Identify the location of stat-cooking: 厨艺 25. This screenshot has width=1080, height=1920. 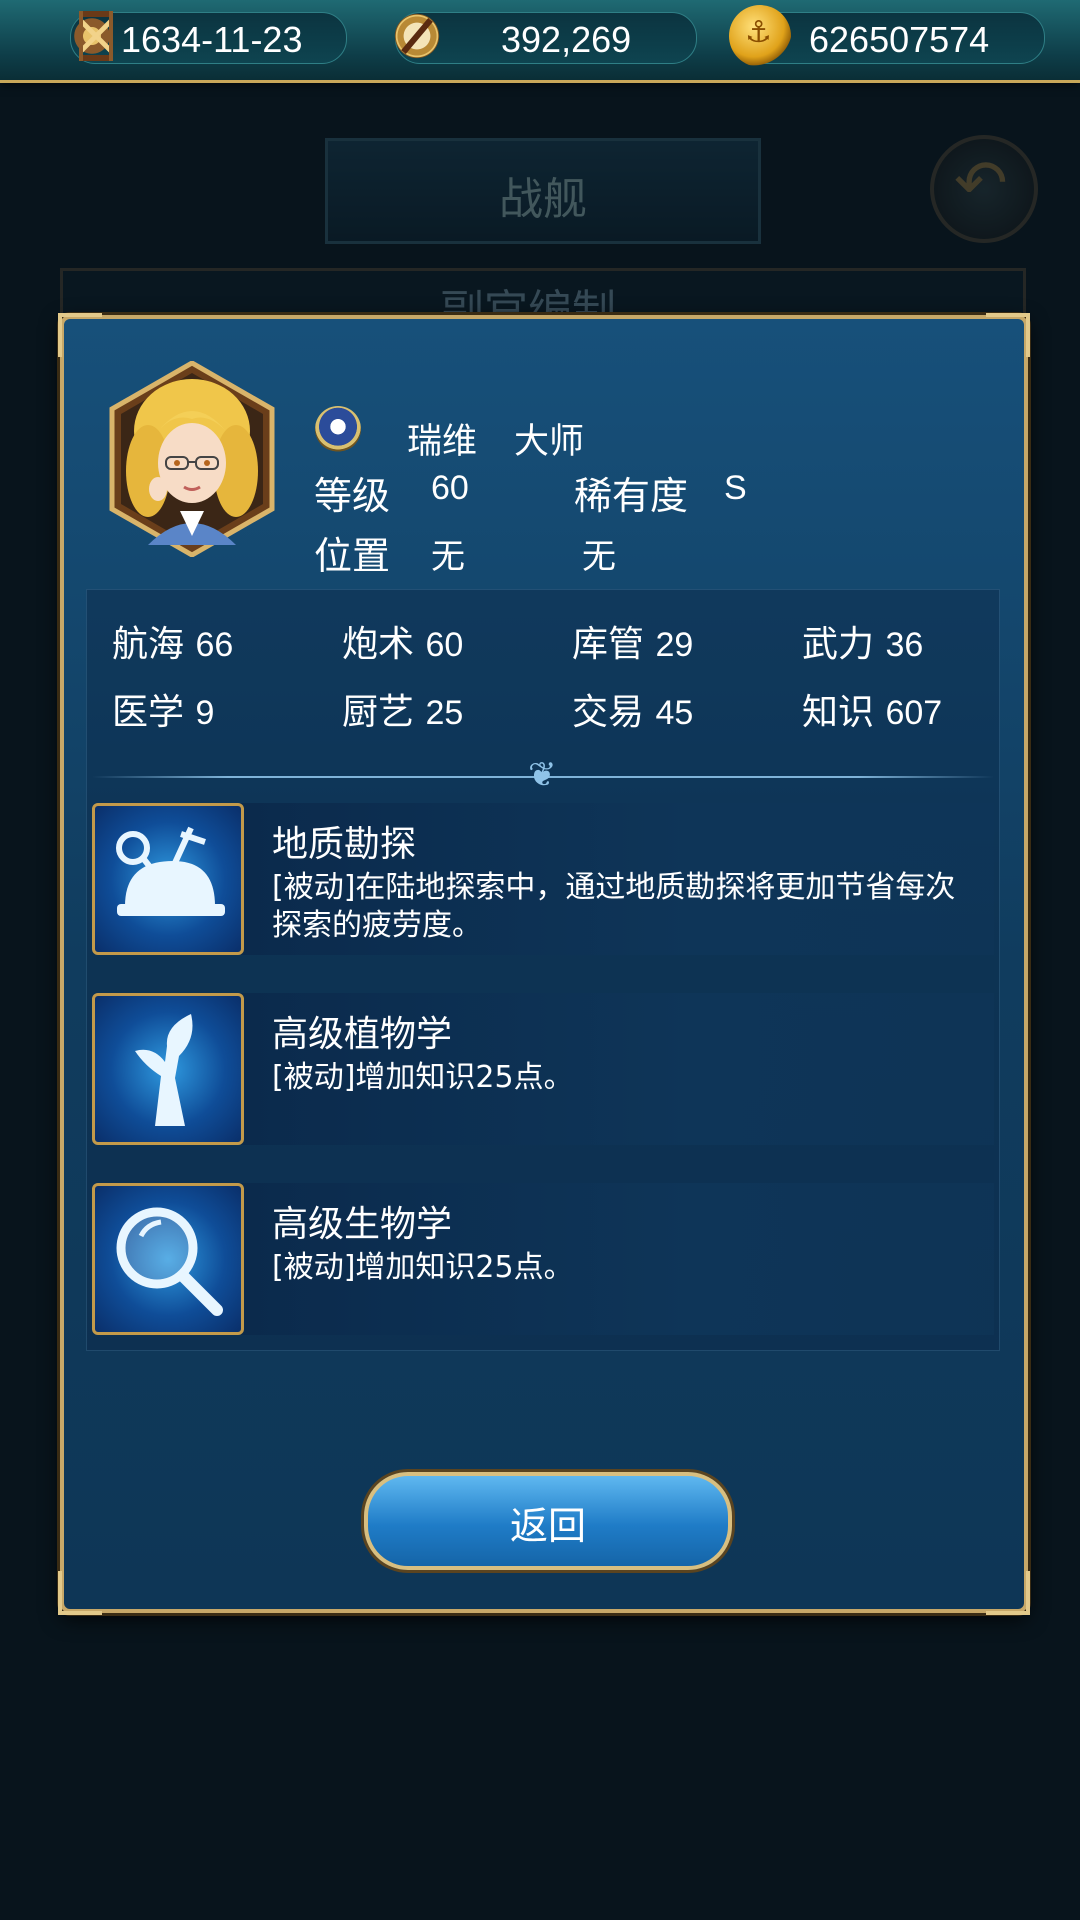
(402, 709).